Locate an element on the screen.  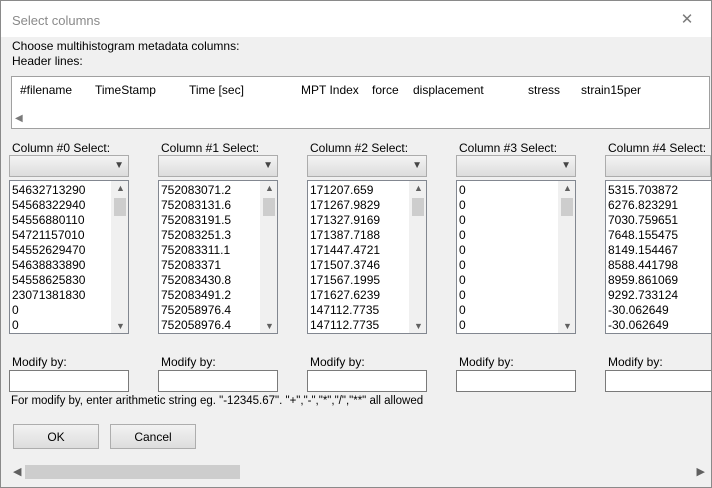
column-3-modify-input is located at coordinates (516, 381).